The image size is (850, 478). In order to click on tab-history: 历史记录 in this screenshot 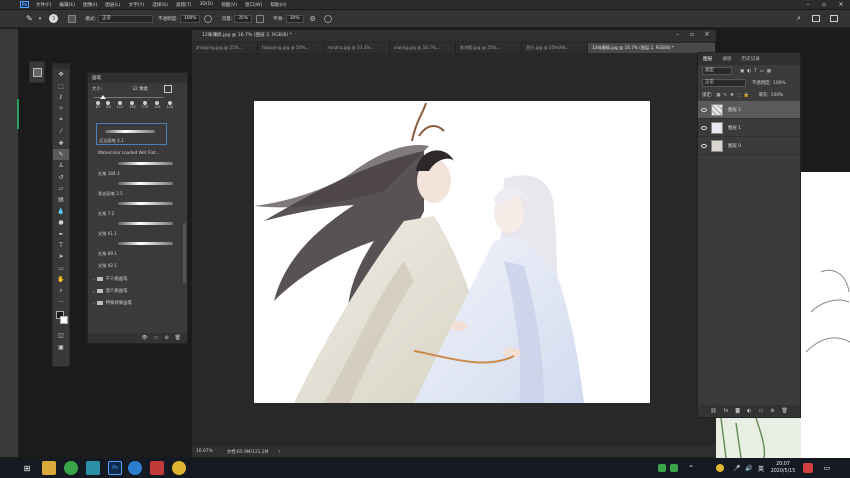, I will do `click(750, 59)`.